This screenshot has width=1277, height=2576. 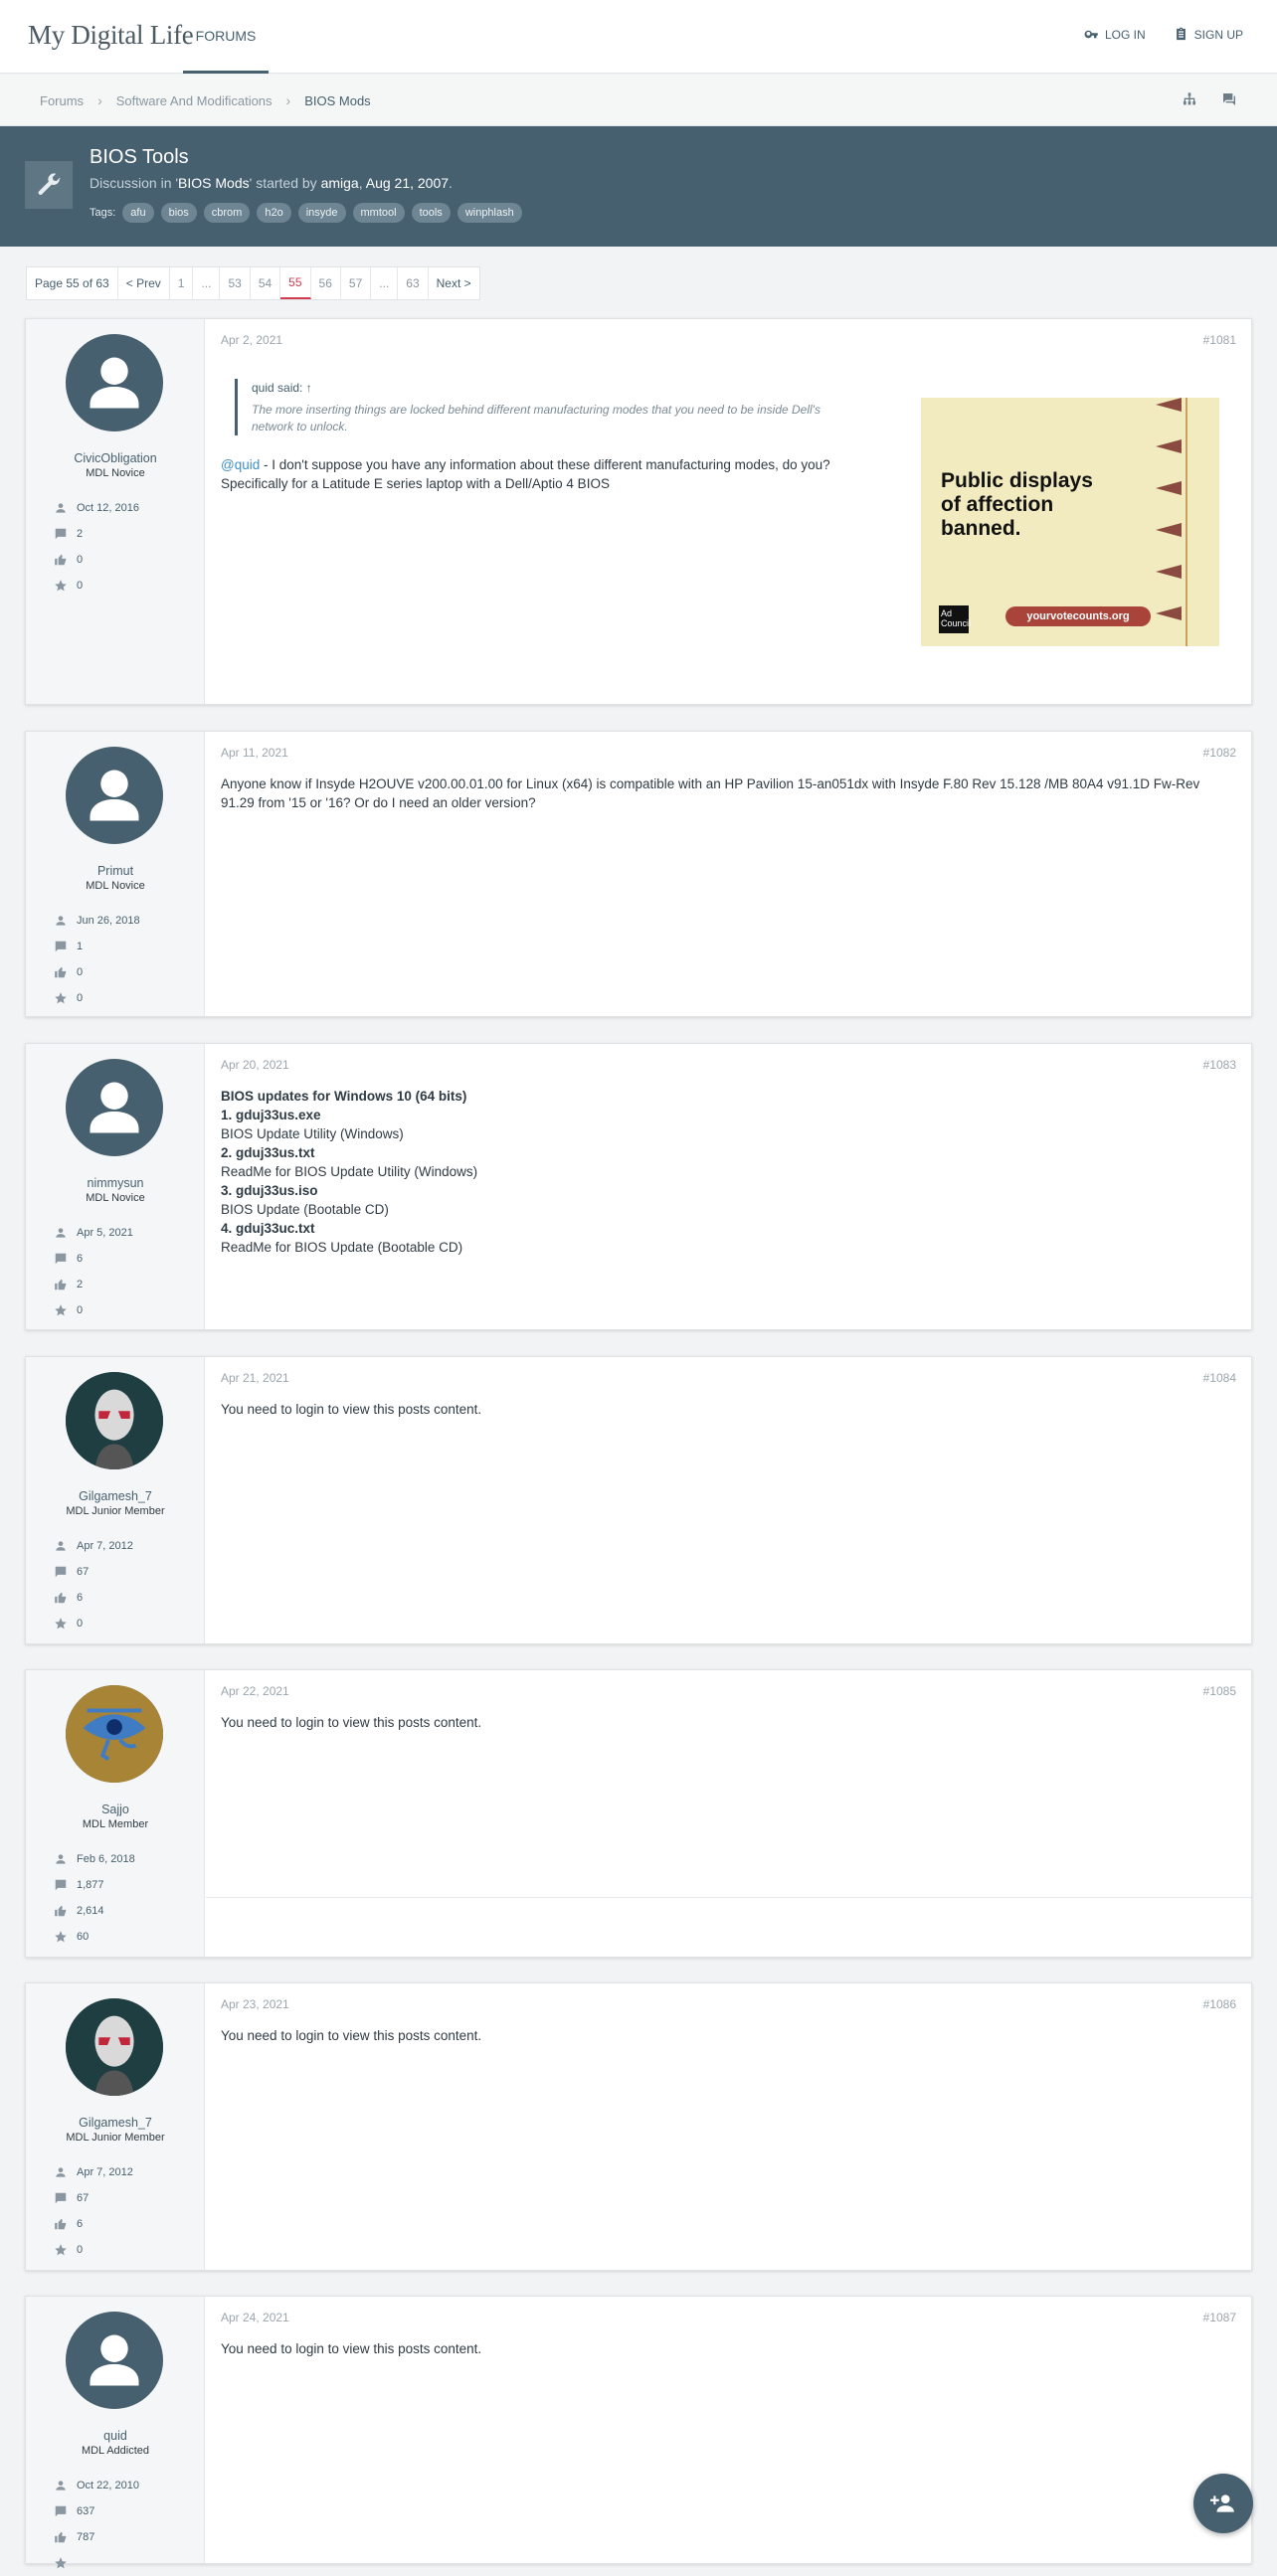 What do you see at coordinates (255, 1691) in the screenshot?
I see `post-date: Apr 22, 2021` at bounding box center [255, 1691].